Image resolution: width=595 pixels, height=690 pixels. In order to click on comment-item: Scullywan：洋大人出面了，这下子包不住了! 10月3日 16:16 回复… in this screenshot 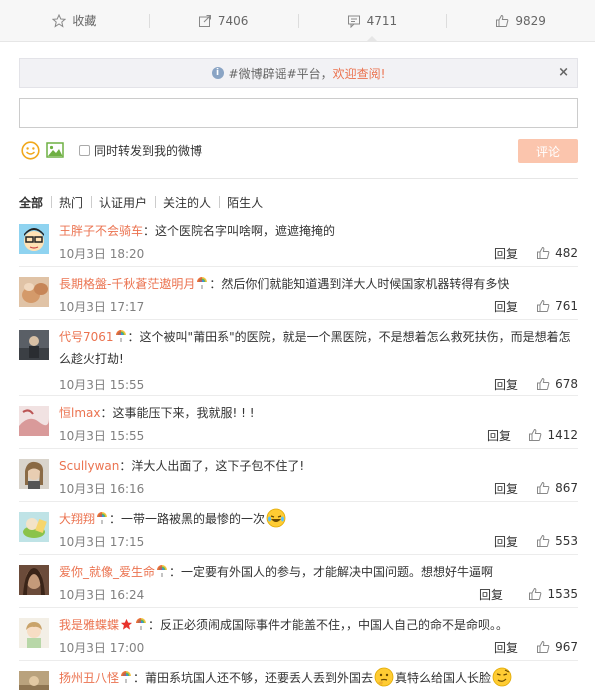, I will do `click(298, 475)`.